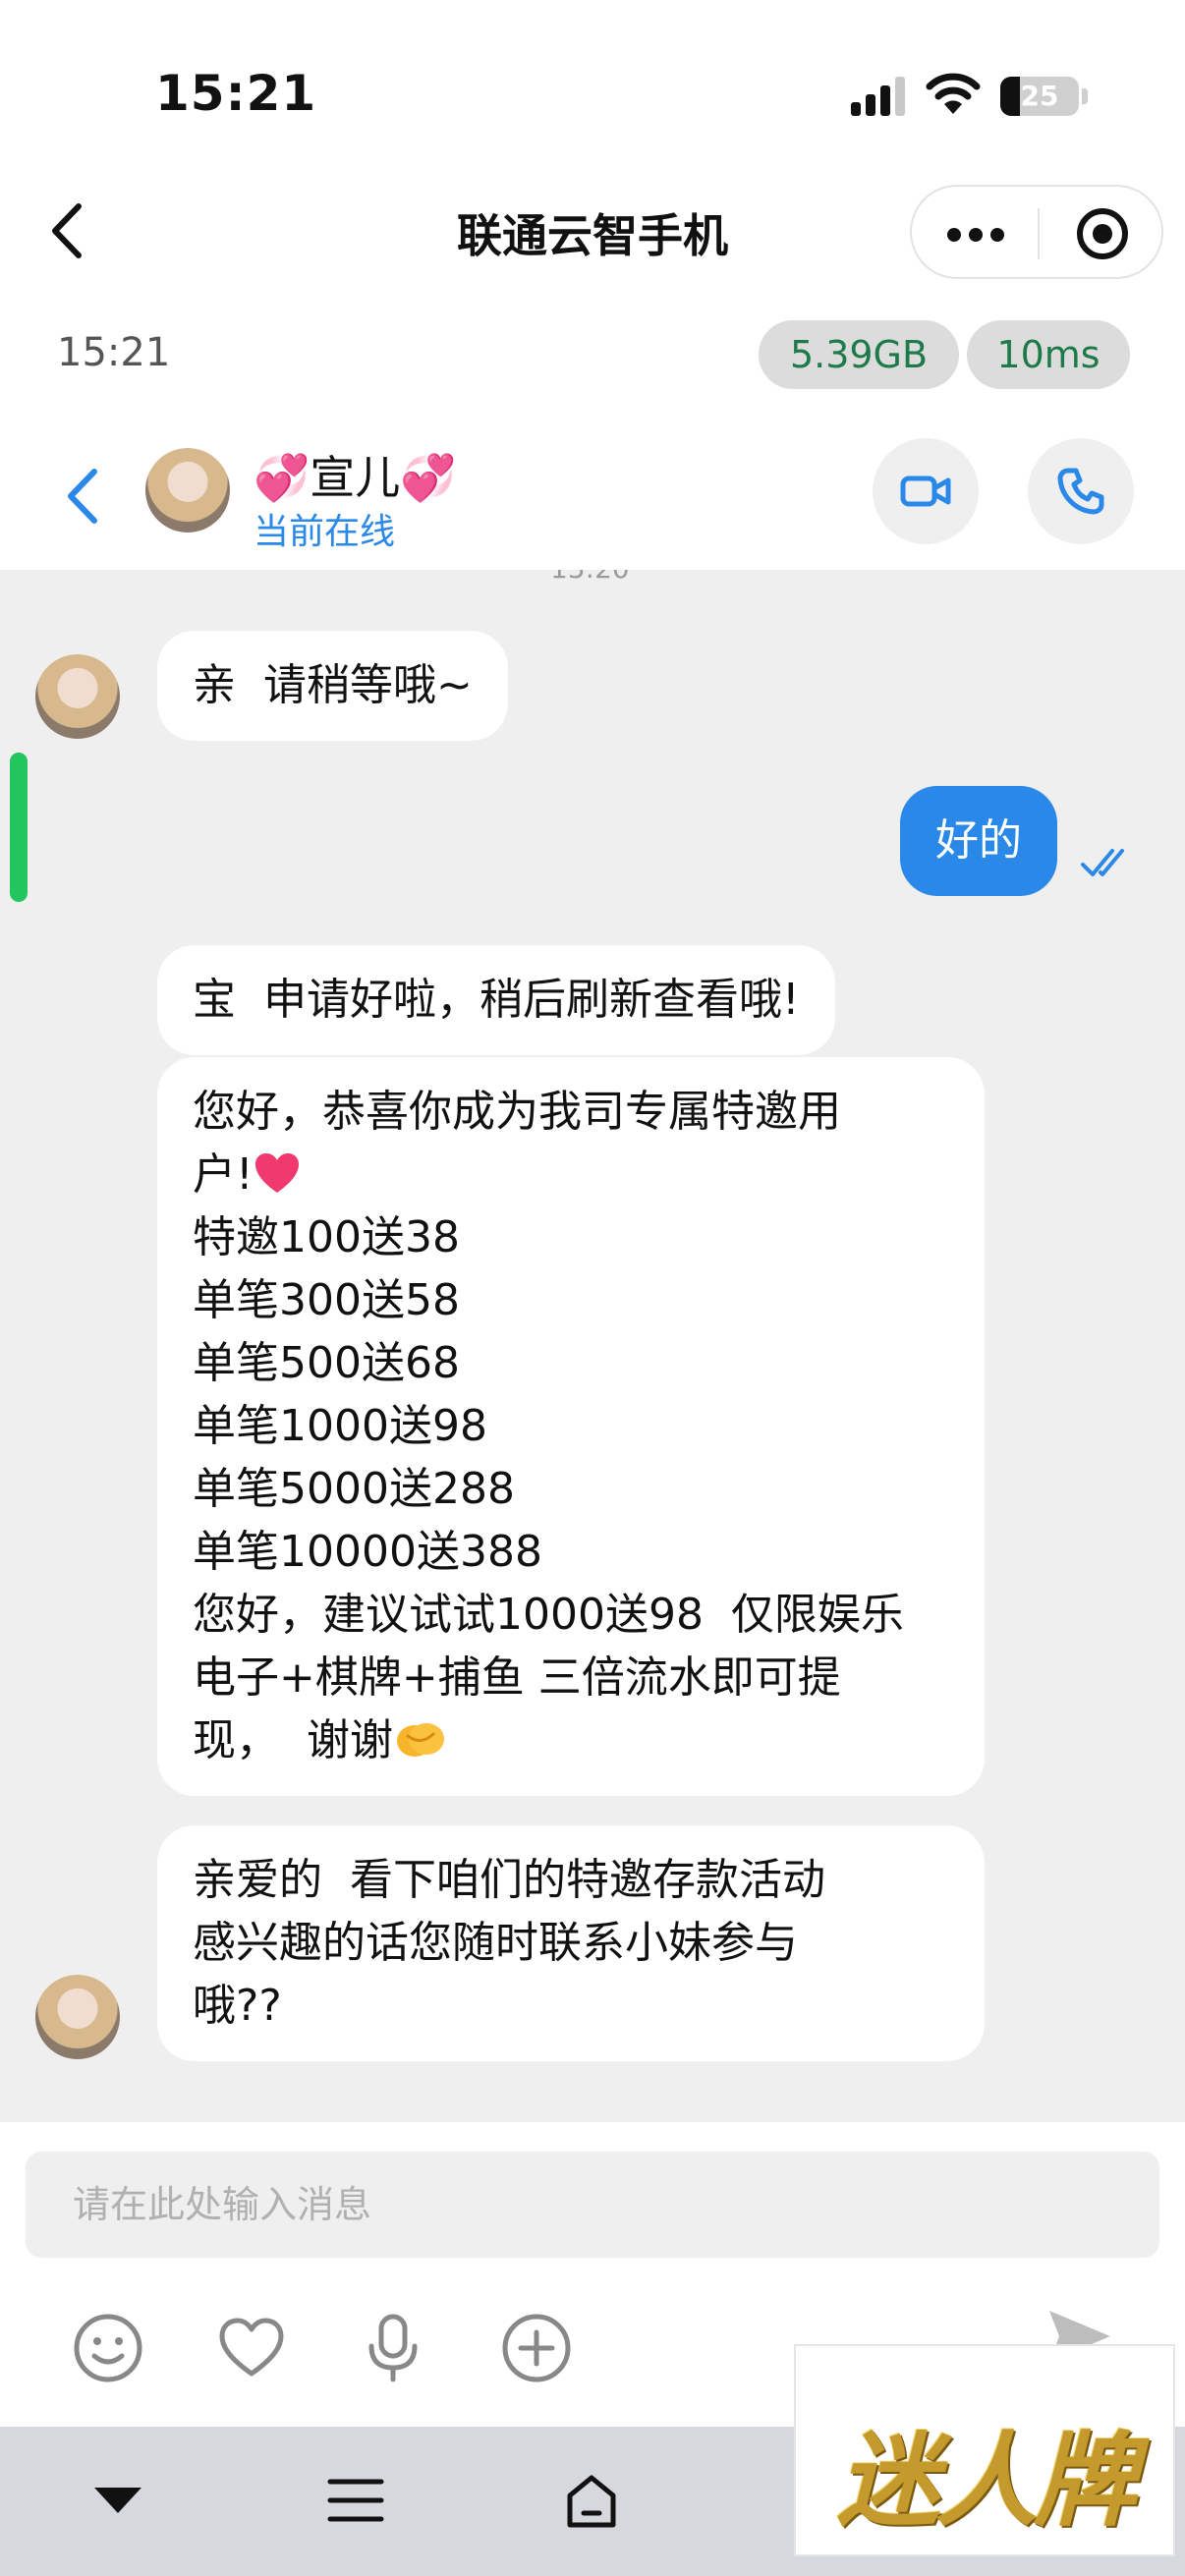  What do you see at coordinates (1037, 232) in the screenshot?
I see `mini-program-capsule` at bounding box center [1037, 232].